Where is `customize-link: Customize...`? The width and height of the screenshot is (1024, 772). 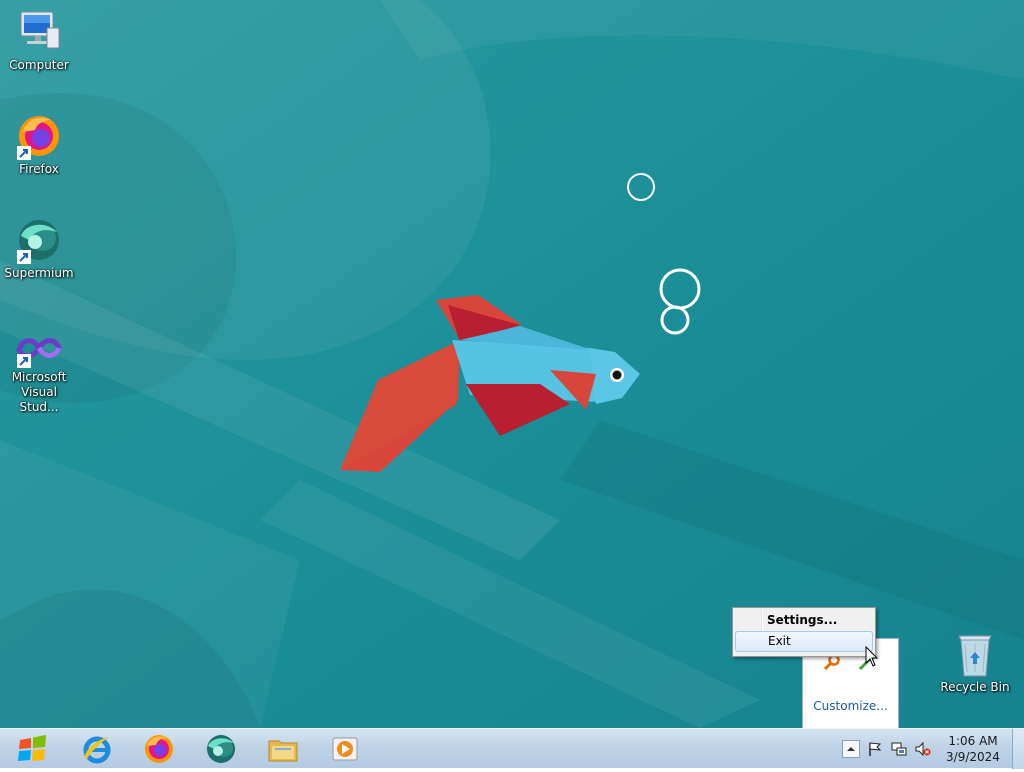 customize-link: Customize... is located at coordinates (850, 706).